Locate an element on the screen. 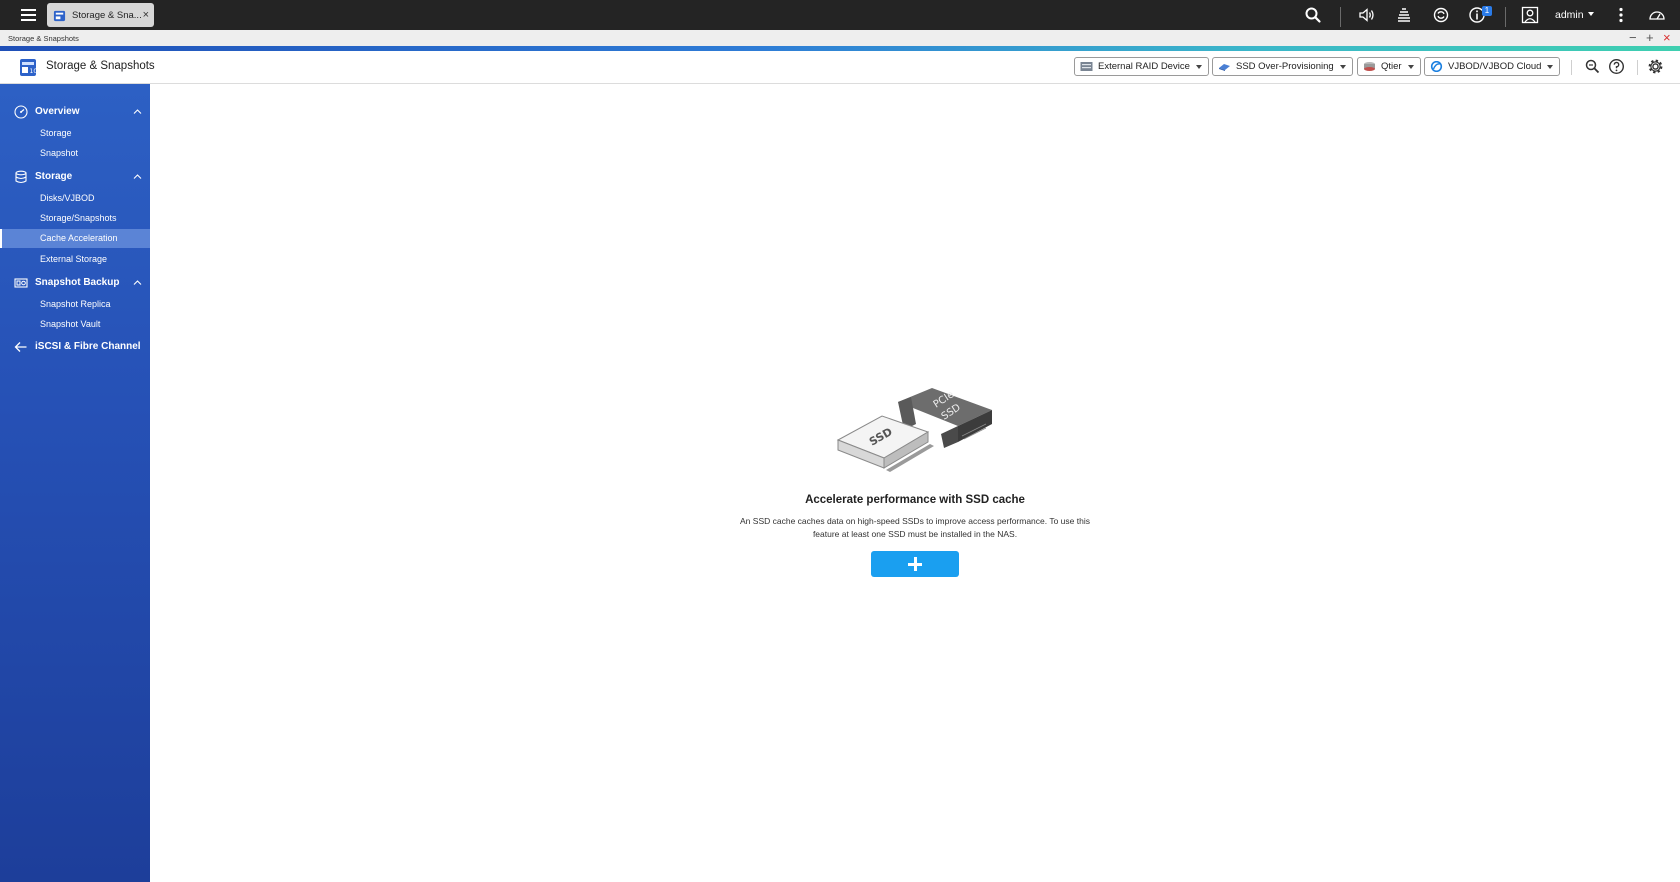  taskbar-app-tab: Storage & Sna... × is located at coordinates (100, 15).